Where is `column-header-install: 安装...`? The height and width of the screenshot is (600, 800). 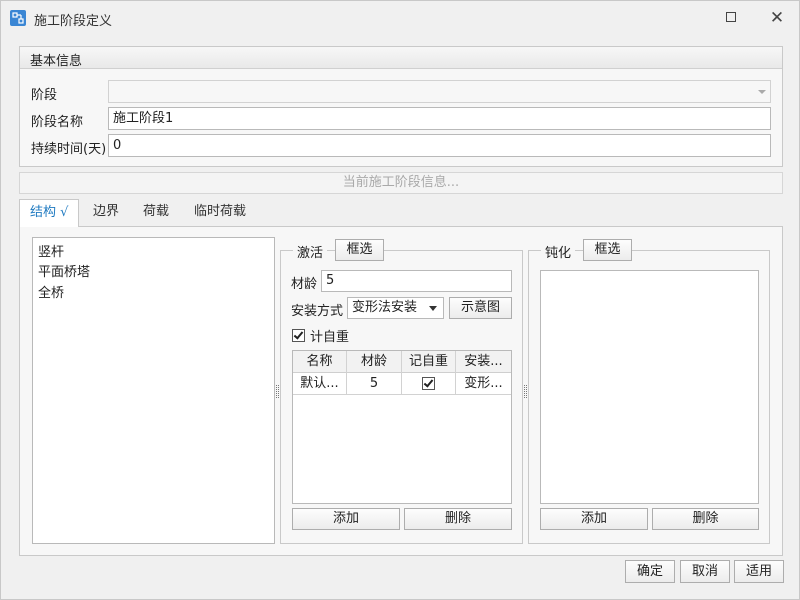 column-header-install: 安装... is located at coordinates (483, 362).